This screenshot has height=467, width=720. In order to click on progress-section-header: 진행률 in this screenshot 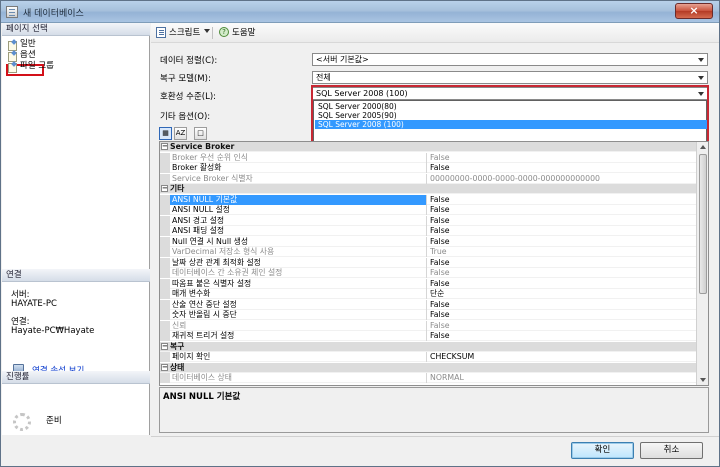, I will do `click(76, 377)`.